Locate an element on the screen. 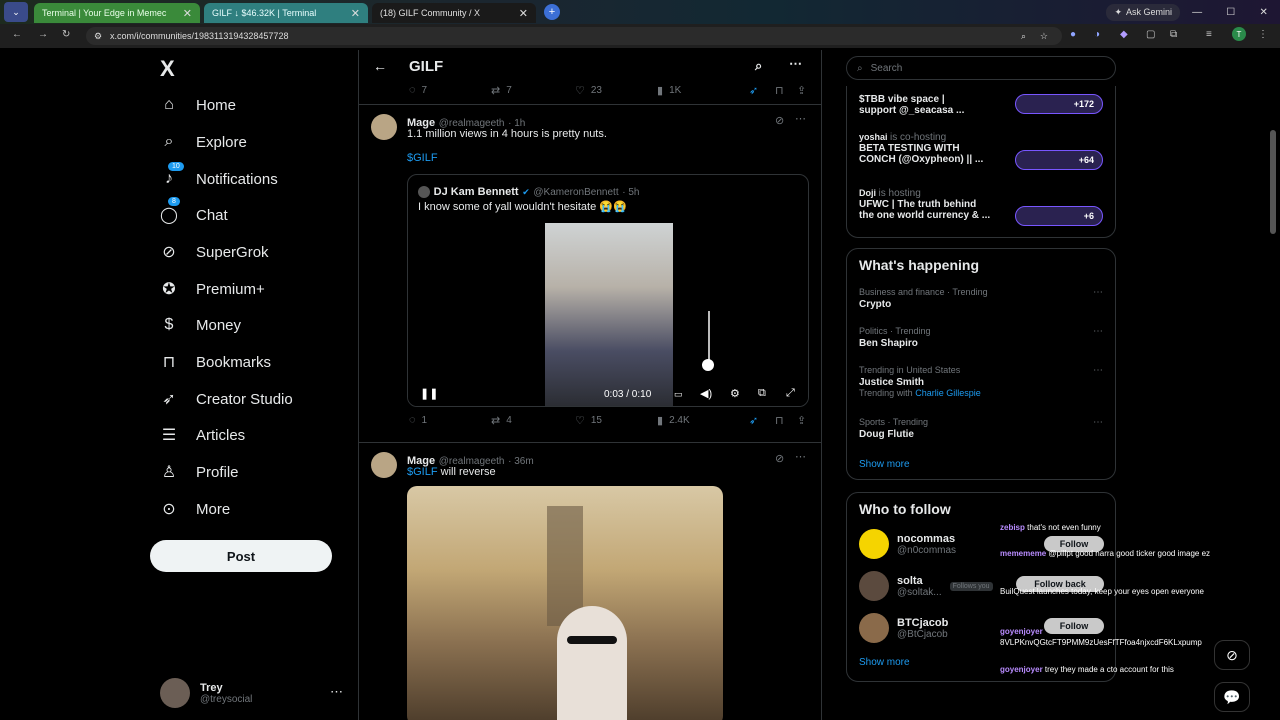 The width and height of the screenshot is (1280, 720). back-icon: ← is located at coordinates (17, 34).